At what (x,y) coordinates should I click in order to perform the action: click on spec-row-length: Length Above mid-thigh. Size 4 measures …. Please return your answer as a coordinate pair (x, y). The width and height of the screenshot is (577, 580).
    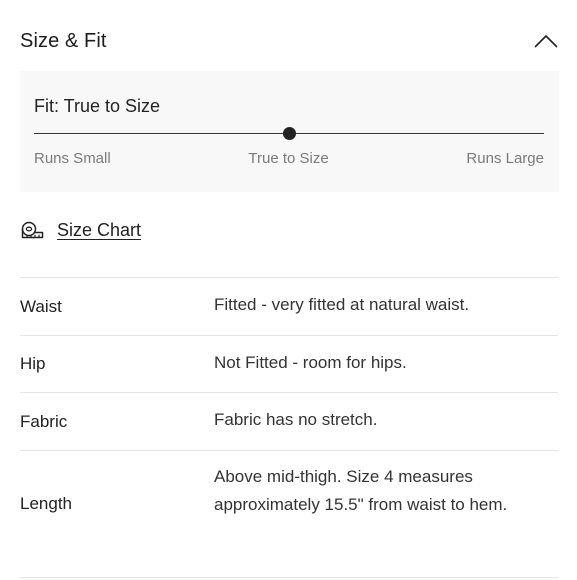
    Looking at the image, I should click on (289, 495).